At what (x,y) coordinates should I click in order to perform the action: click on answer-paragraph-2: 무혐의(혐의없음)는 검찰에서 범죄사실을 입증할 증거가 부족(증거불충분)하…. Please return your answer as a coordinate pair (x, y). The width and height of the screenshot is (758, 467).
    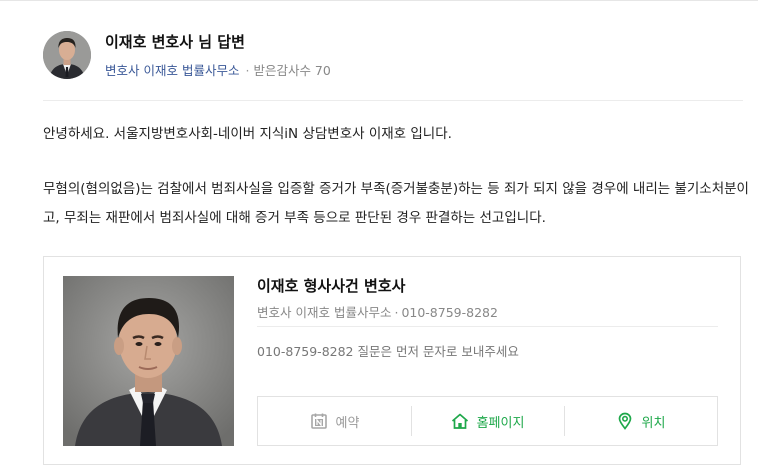
    Looking at the image, I should click on (396, 203).